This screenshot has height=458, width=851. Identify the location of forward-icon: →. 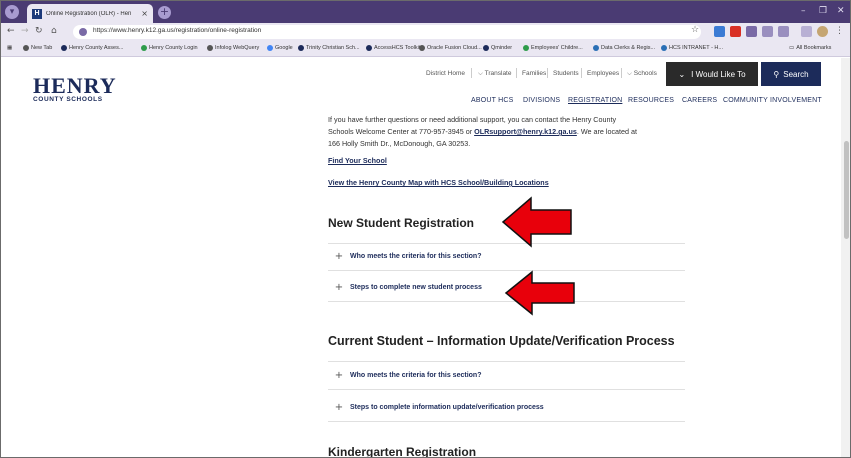
(25, 31).